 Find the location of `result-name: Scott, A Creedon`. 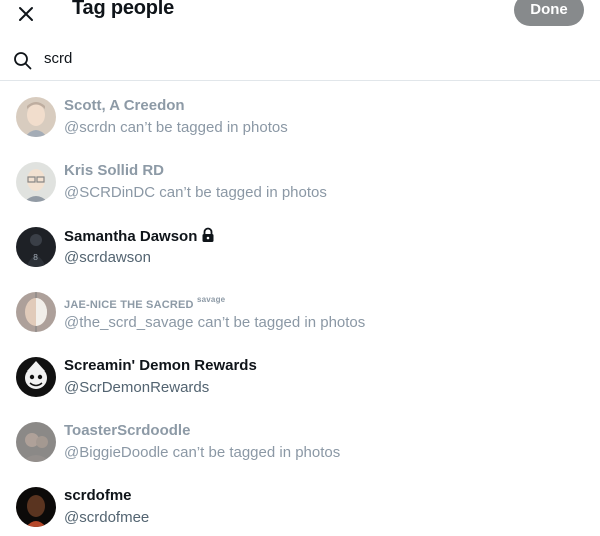

result-name: Scott, A Creedon is located at coordinates (124, 105).